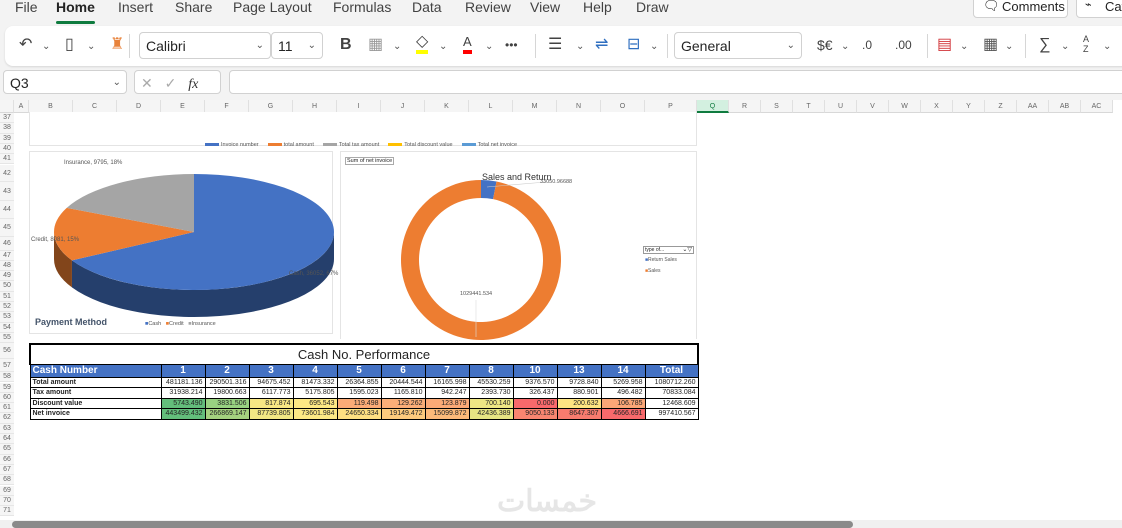 The image size is (1122, 528). Describe the element at coordinates (359, 403) in the screenshot. I see `table-cell: 119.498` at that location.